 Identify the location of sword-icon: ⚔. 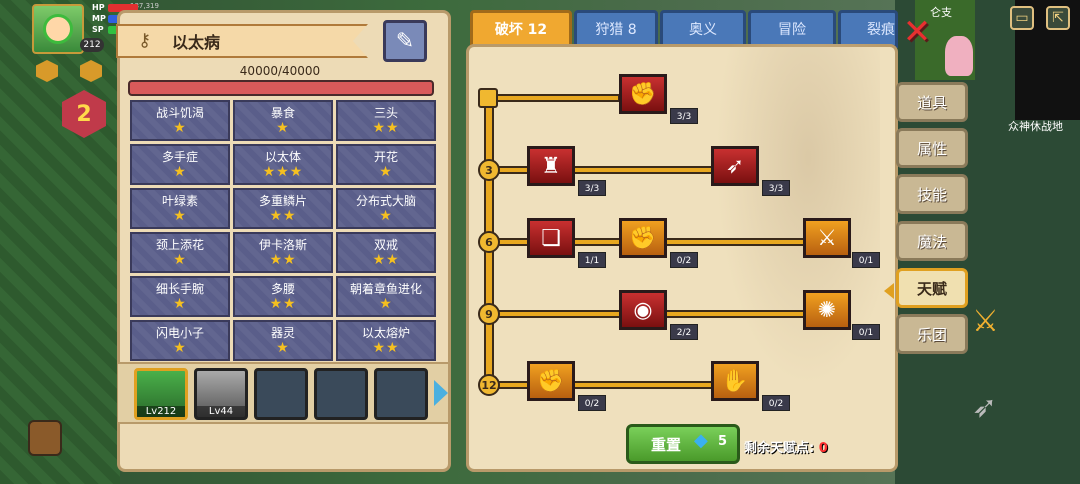
(997, 326).